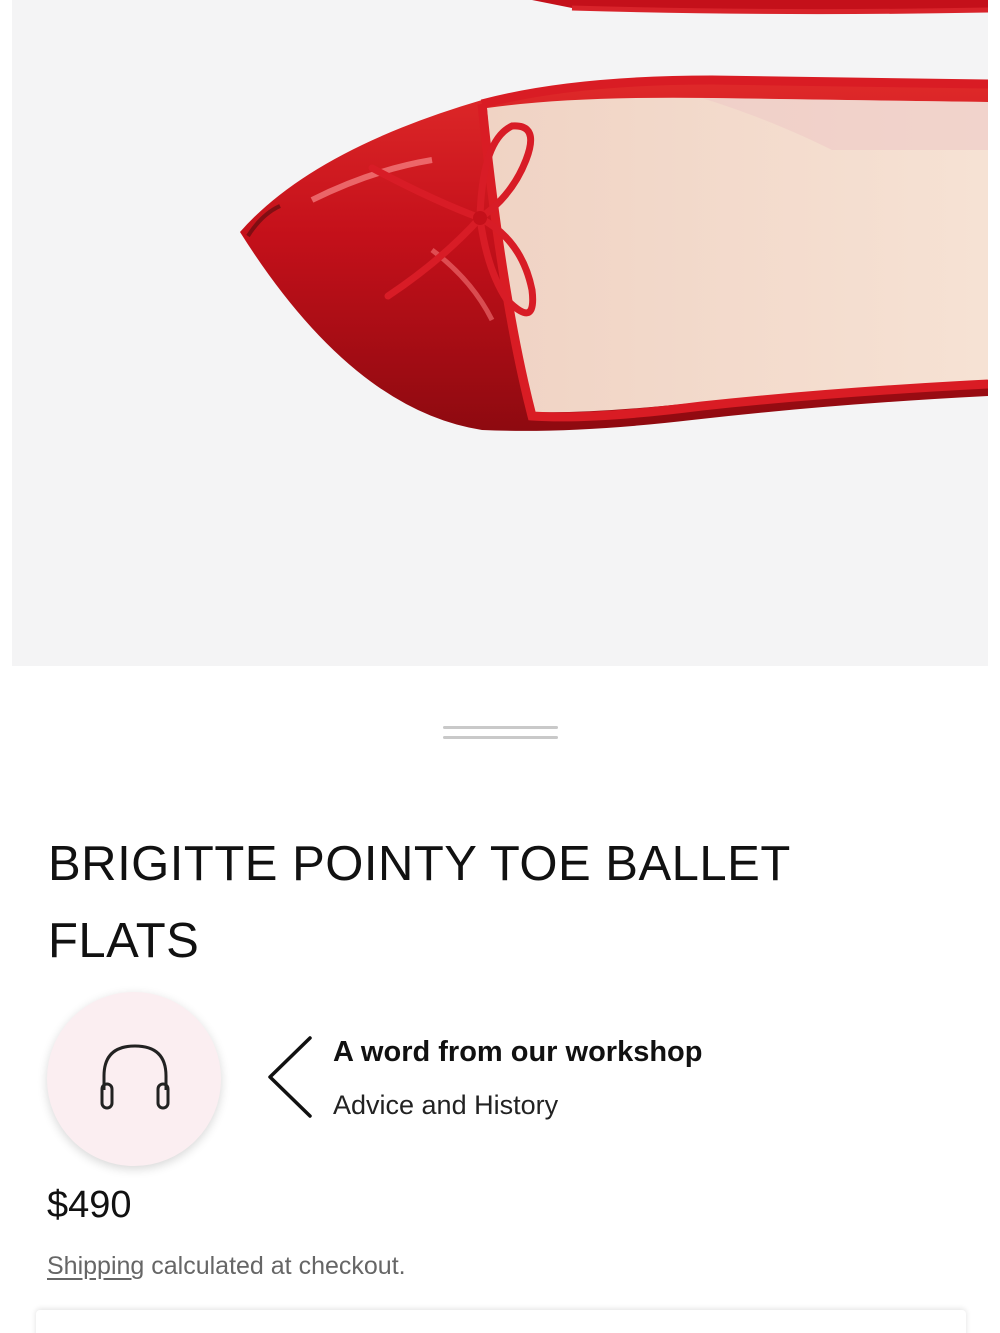 This screenshot has height=1333, width=1000. Describe the element at coordinates (275, 1266) in the screenshot. I see `shipping-text: calculated at checkout.` at that location.